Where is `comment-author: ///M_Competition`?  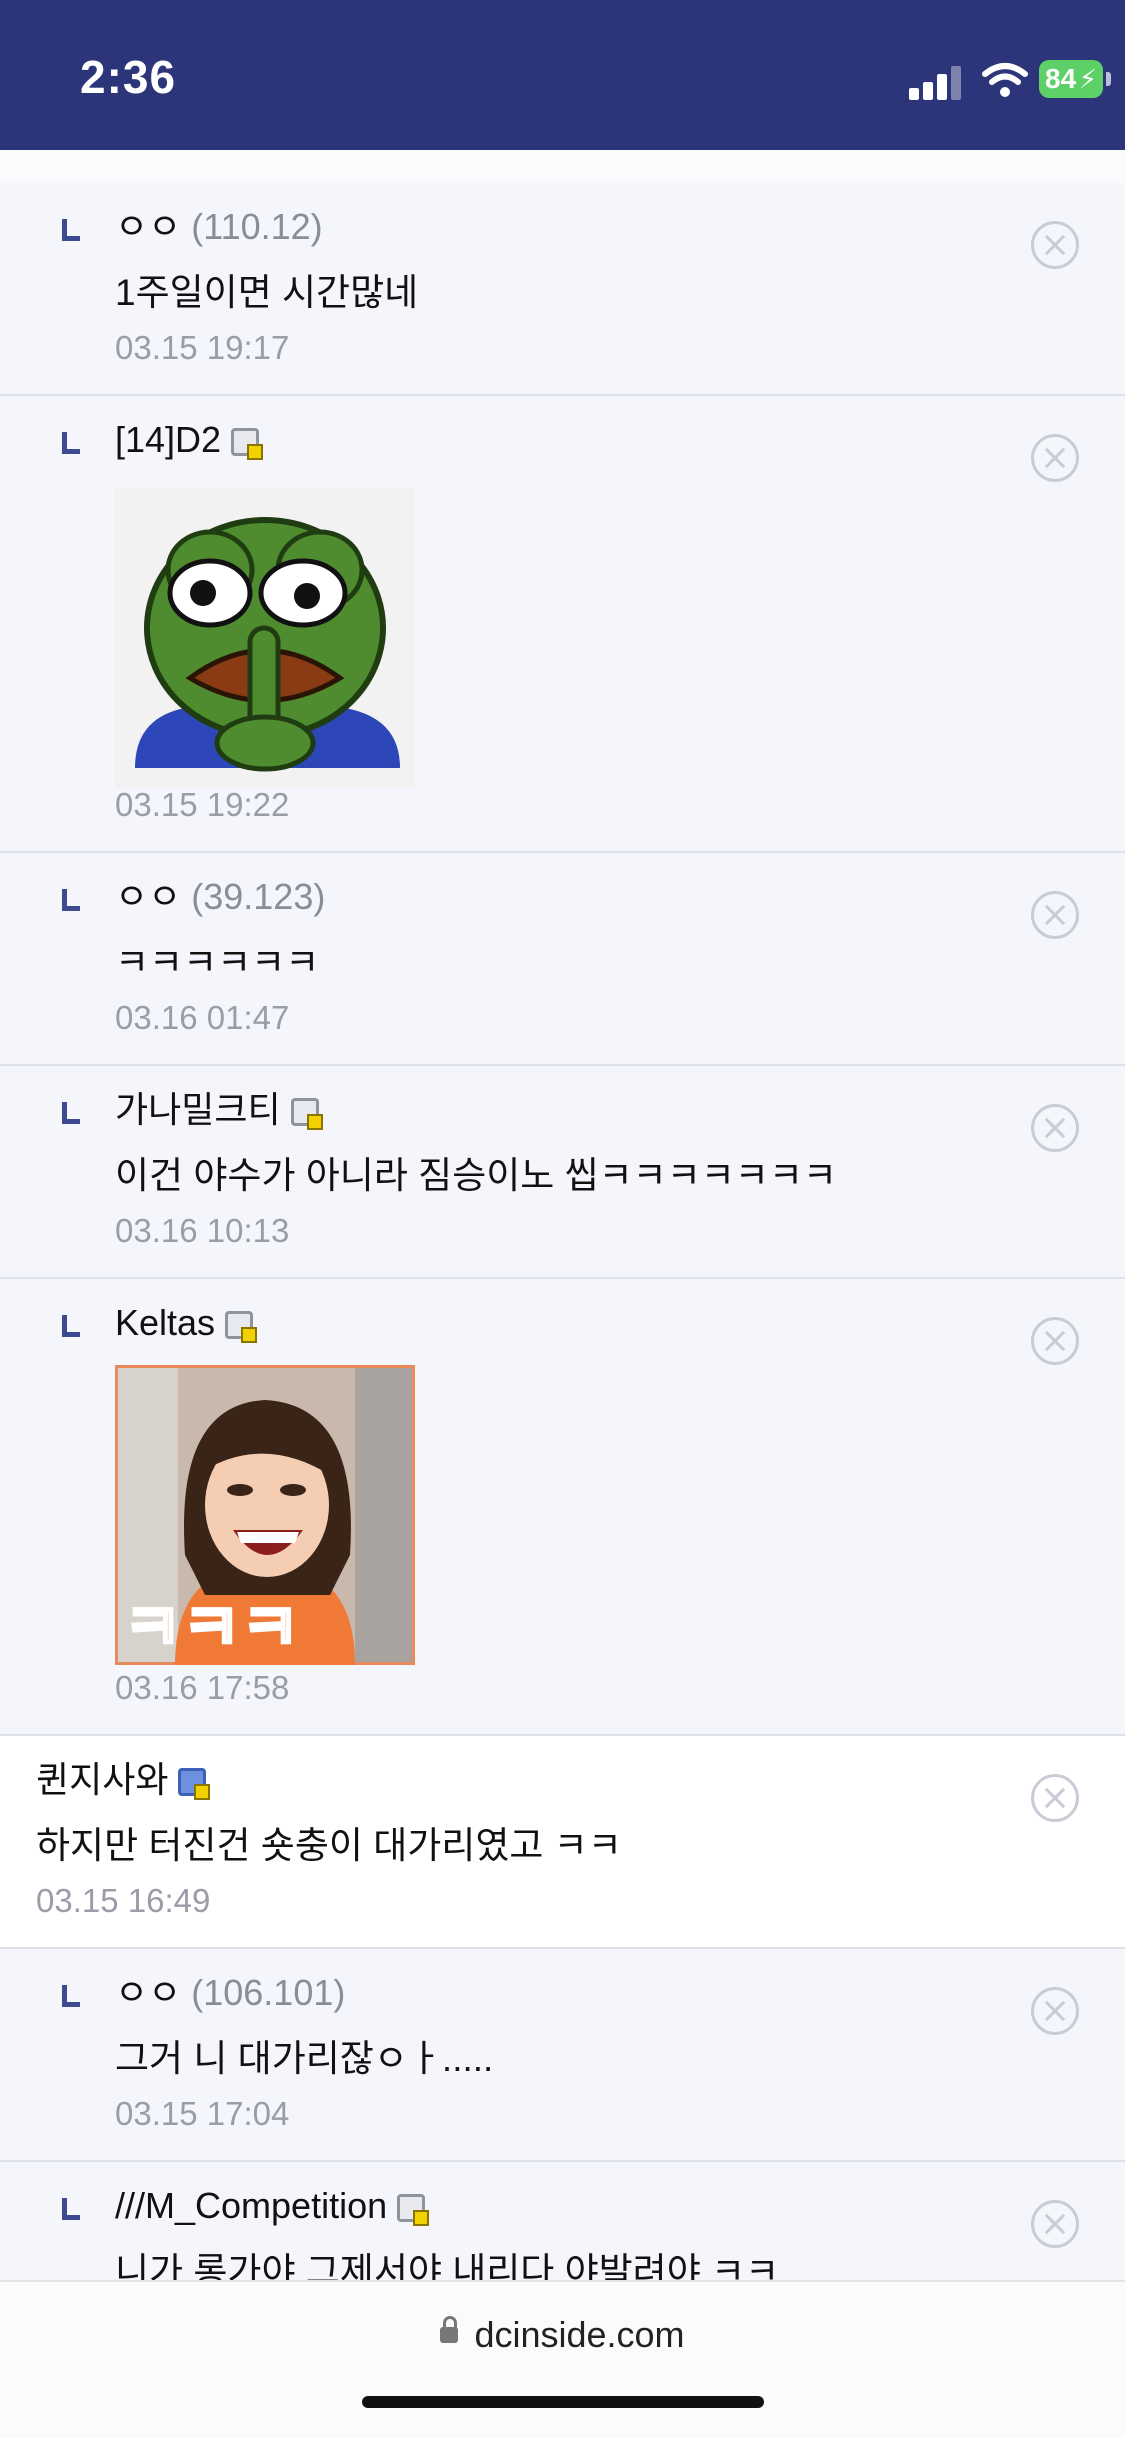
comment-author: ///M_Competition is located at coordinates (272, 2206).